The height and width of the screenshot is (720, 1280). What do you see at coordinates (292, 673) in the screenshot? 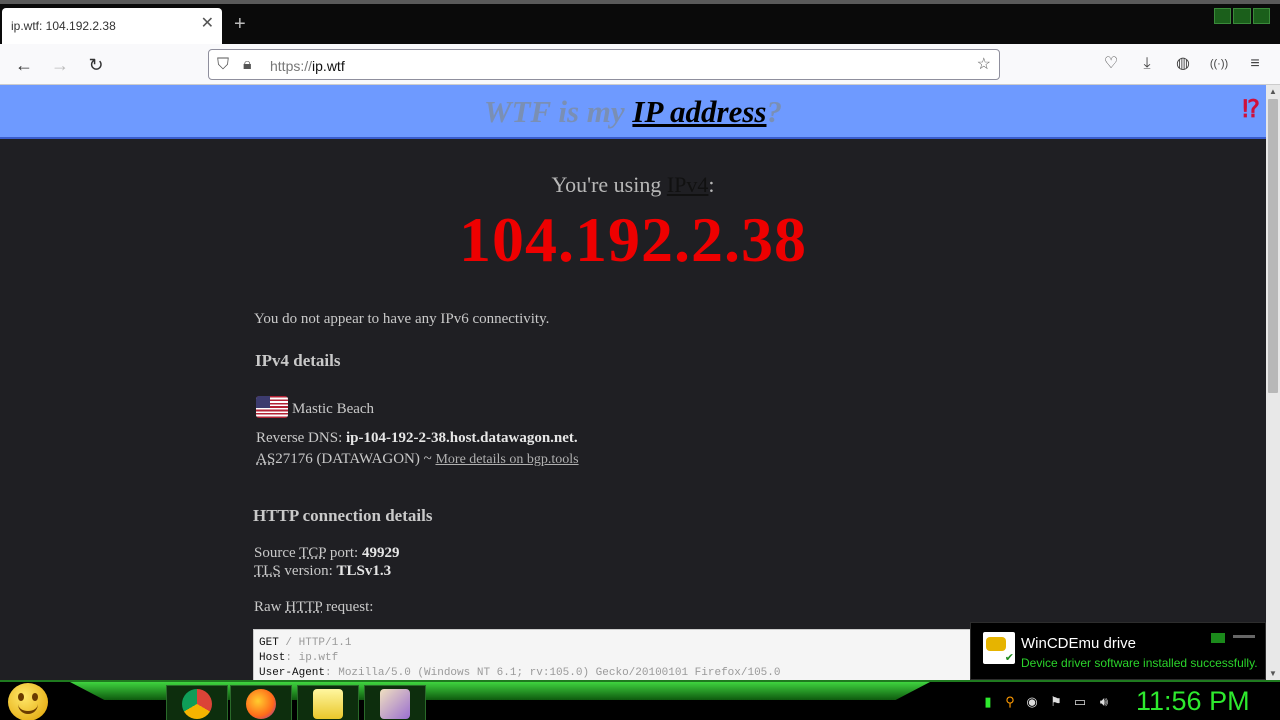
I see `raw-key: User-Agent` at bounding box center [292, 673].